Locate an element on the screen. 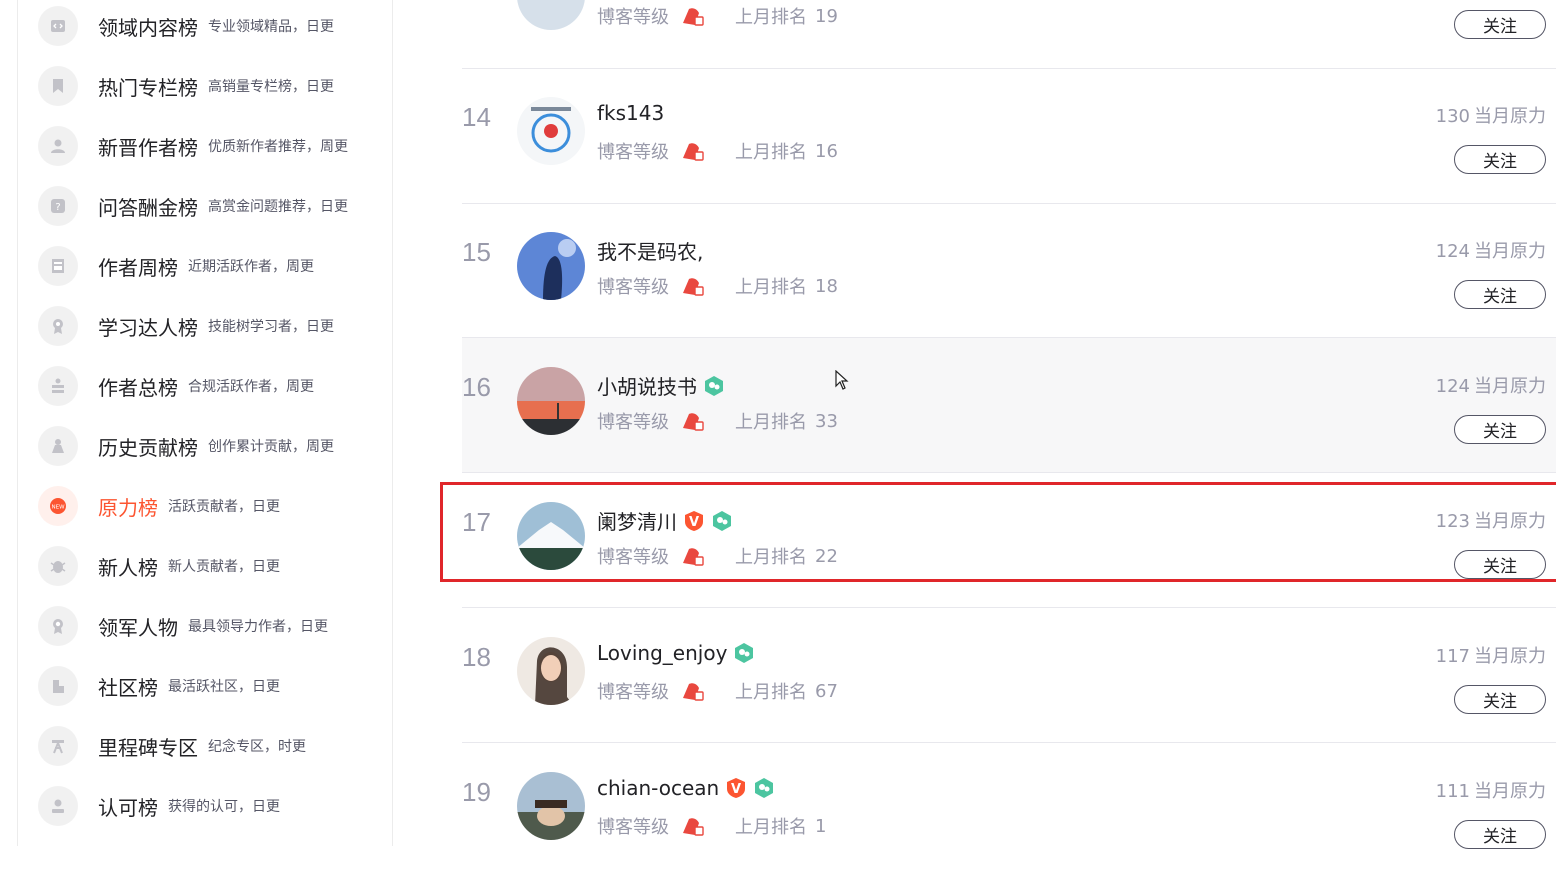 This screenshot has width=1556, height=886. sidebar-item-1: 热门专栏榜 高销量专栏榜，日更 is located at coordinates (186, 86).